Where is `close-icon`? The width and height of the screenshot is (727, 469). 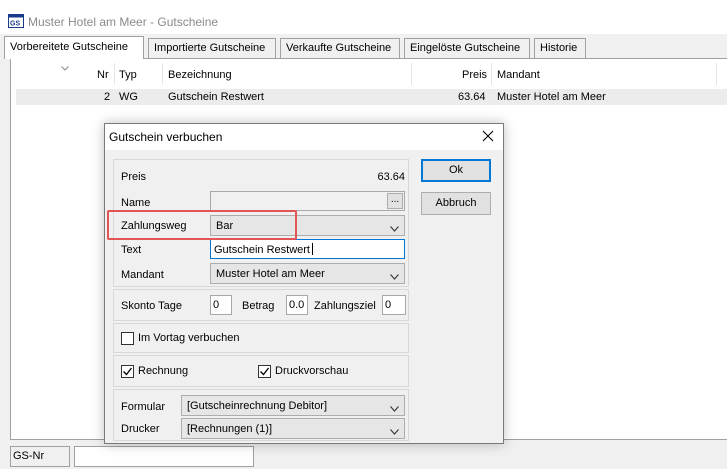
close-icon is located at coordinates (488, 136).